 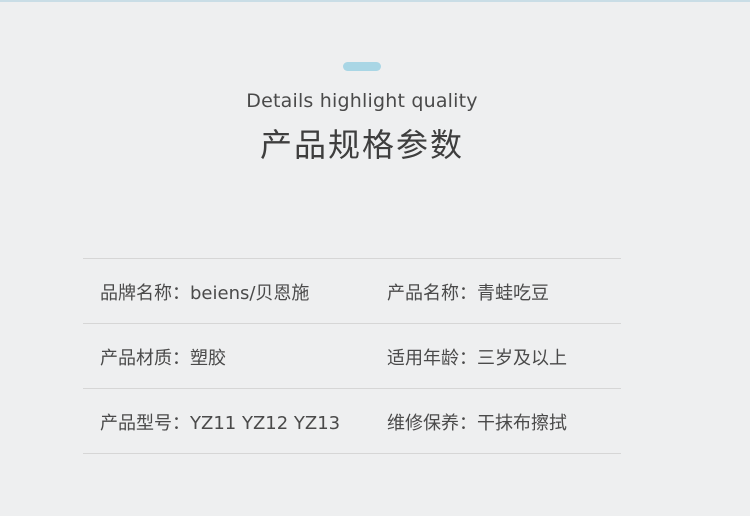 What do you see at coordinates (477, 423) in the screenshot?
I see `spec-maintenance: 维修保养：干抹布擦拭` at bounding box center [477, 423].